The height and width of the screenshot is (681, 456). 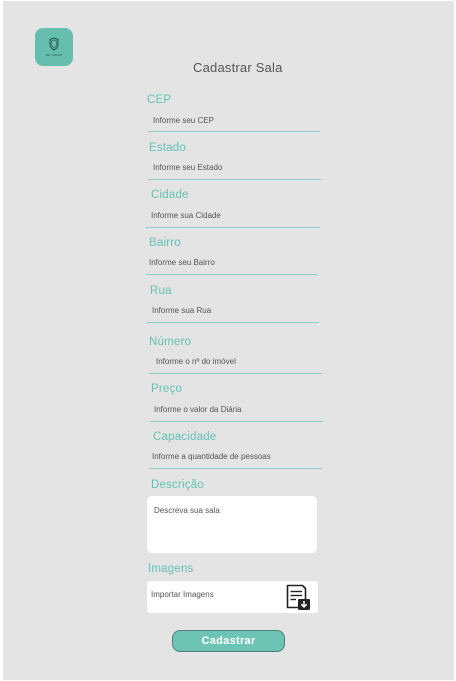 What do you see at coordinates (168, 148) in the screenshot?
I see `estado-label: Estado` at bounding box center [168, 148].